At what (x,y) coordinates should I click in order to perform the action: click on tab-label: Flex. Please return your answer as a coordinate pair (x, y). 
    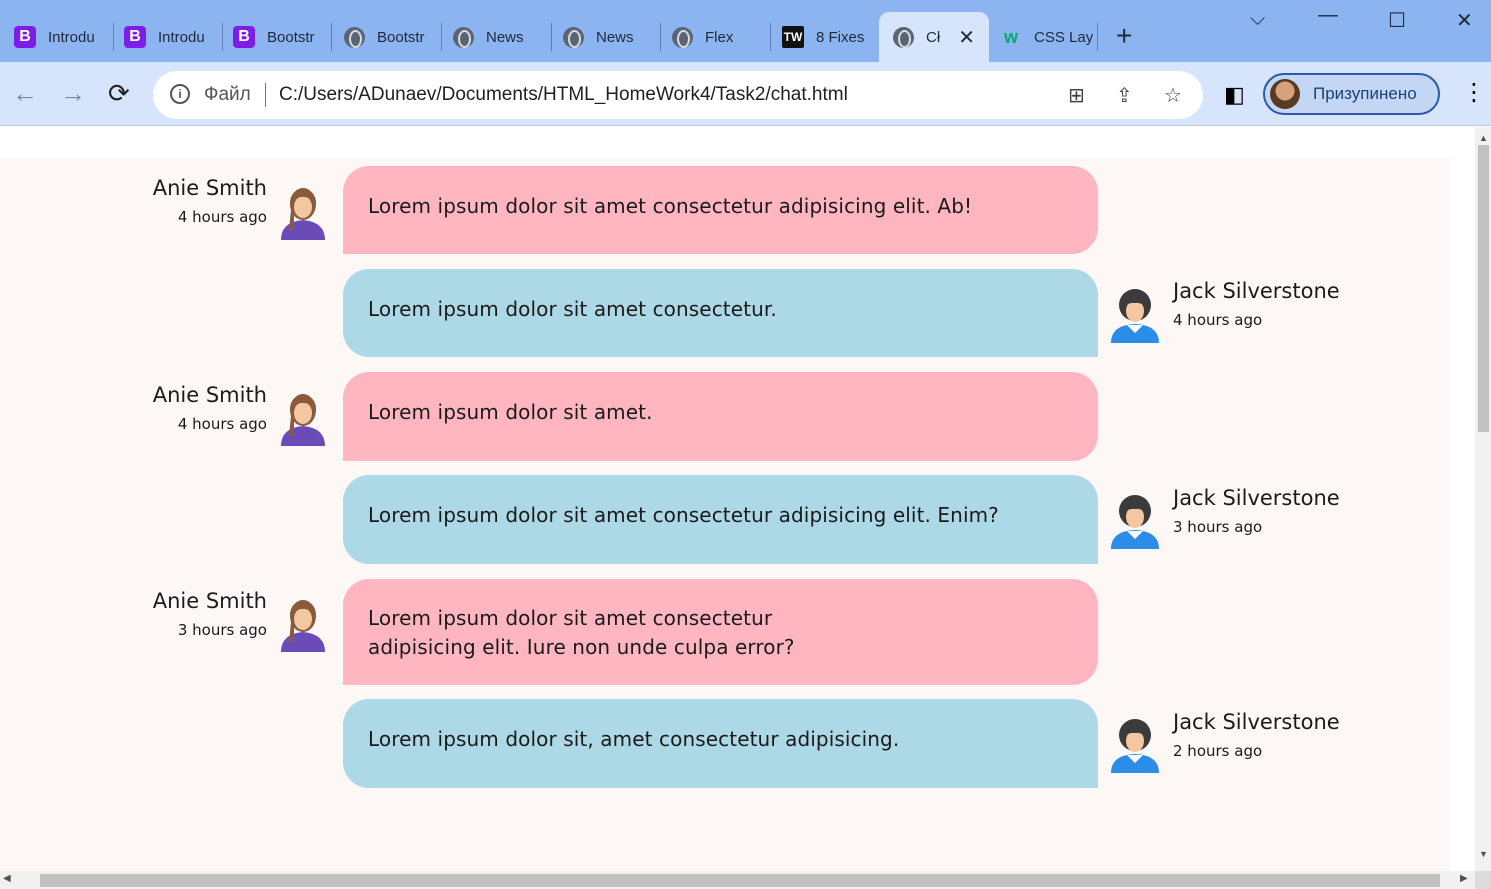
    Looking at the image, I should click on (719, 37).